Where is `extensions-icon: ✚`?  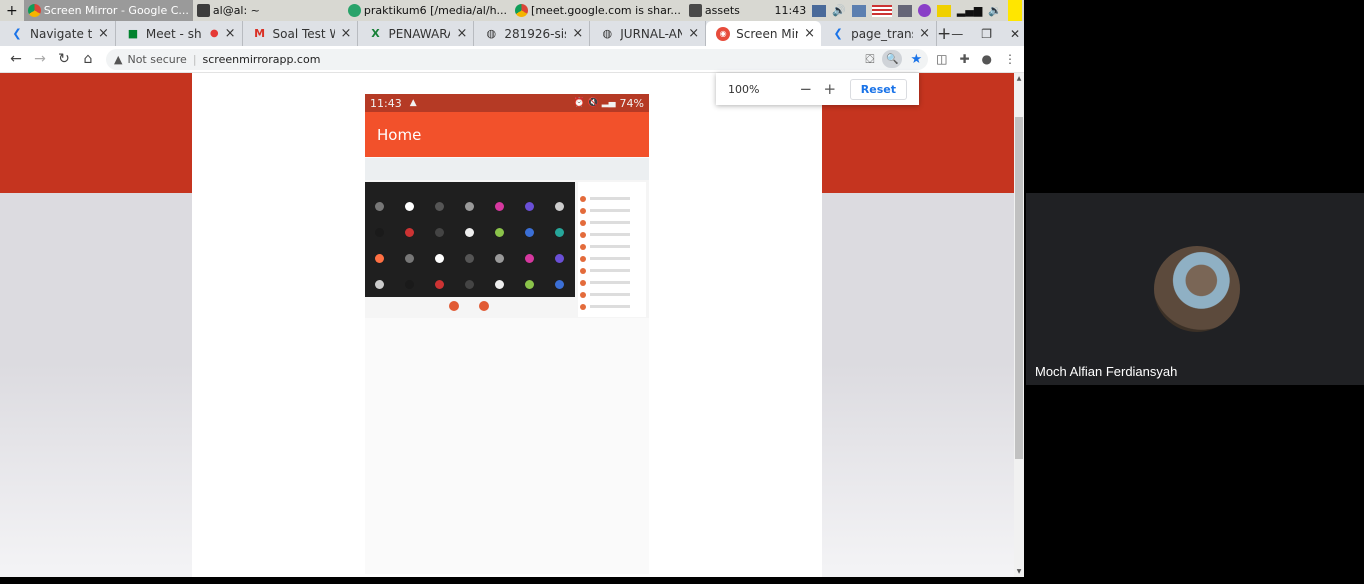 extensions-icon: ✚ is located at coordinates (964, 59).